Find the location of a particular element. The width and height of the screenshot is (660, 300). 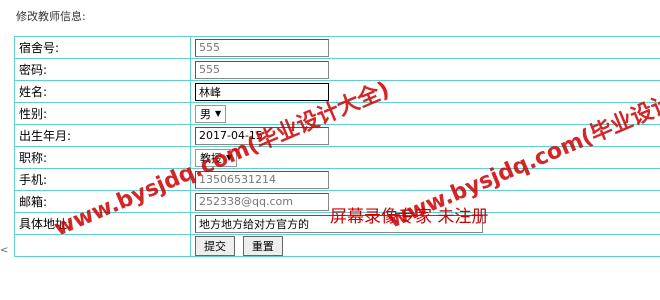

form-row-actions: 提交 重置 is located at coordinates (337, 245).